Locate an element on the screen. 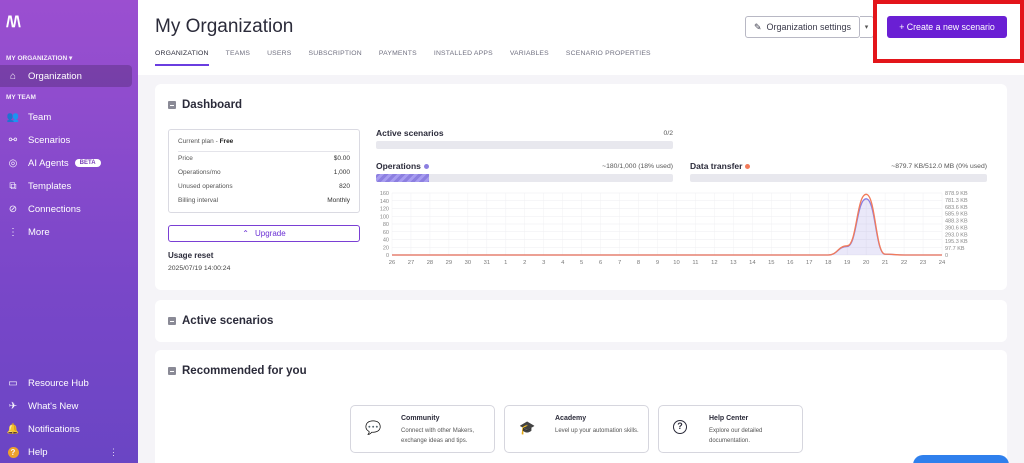 This screenshot has height=463, width=1024. active-scenarios-value: 0/2 is located at coordinates (668, 133).